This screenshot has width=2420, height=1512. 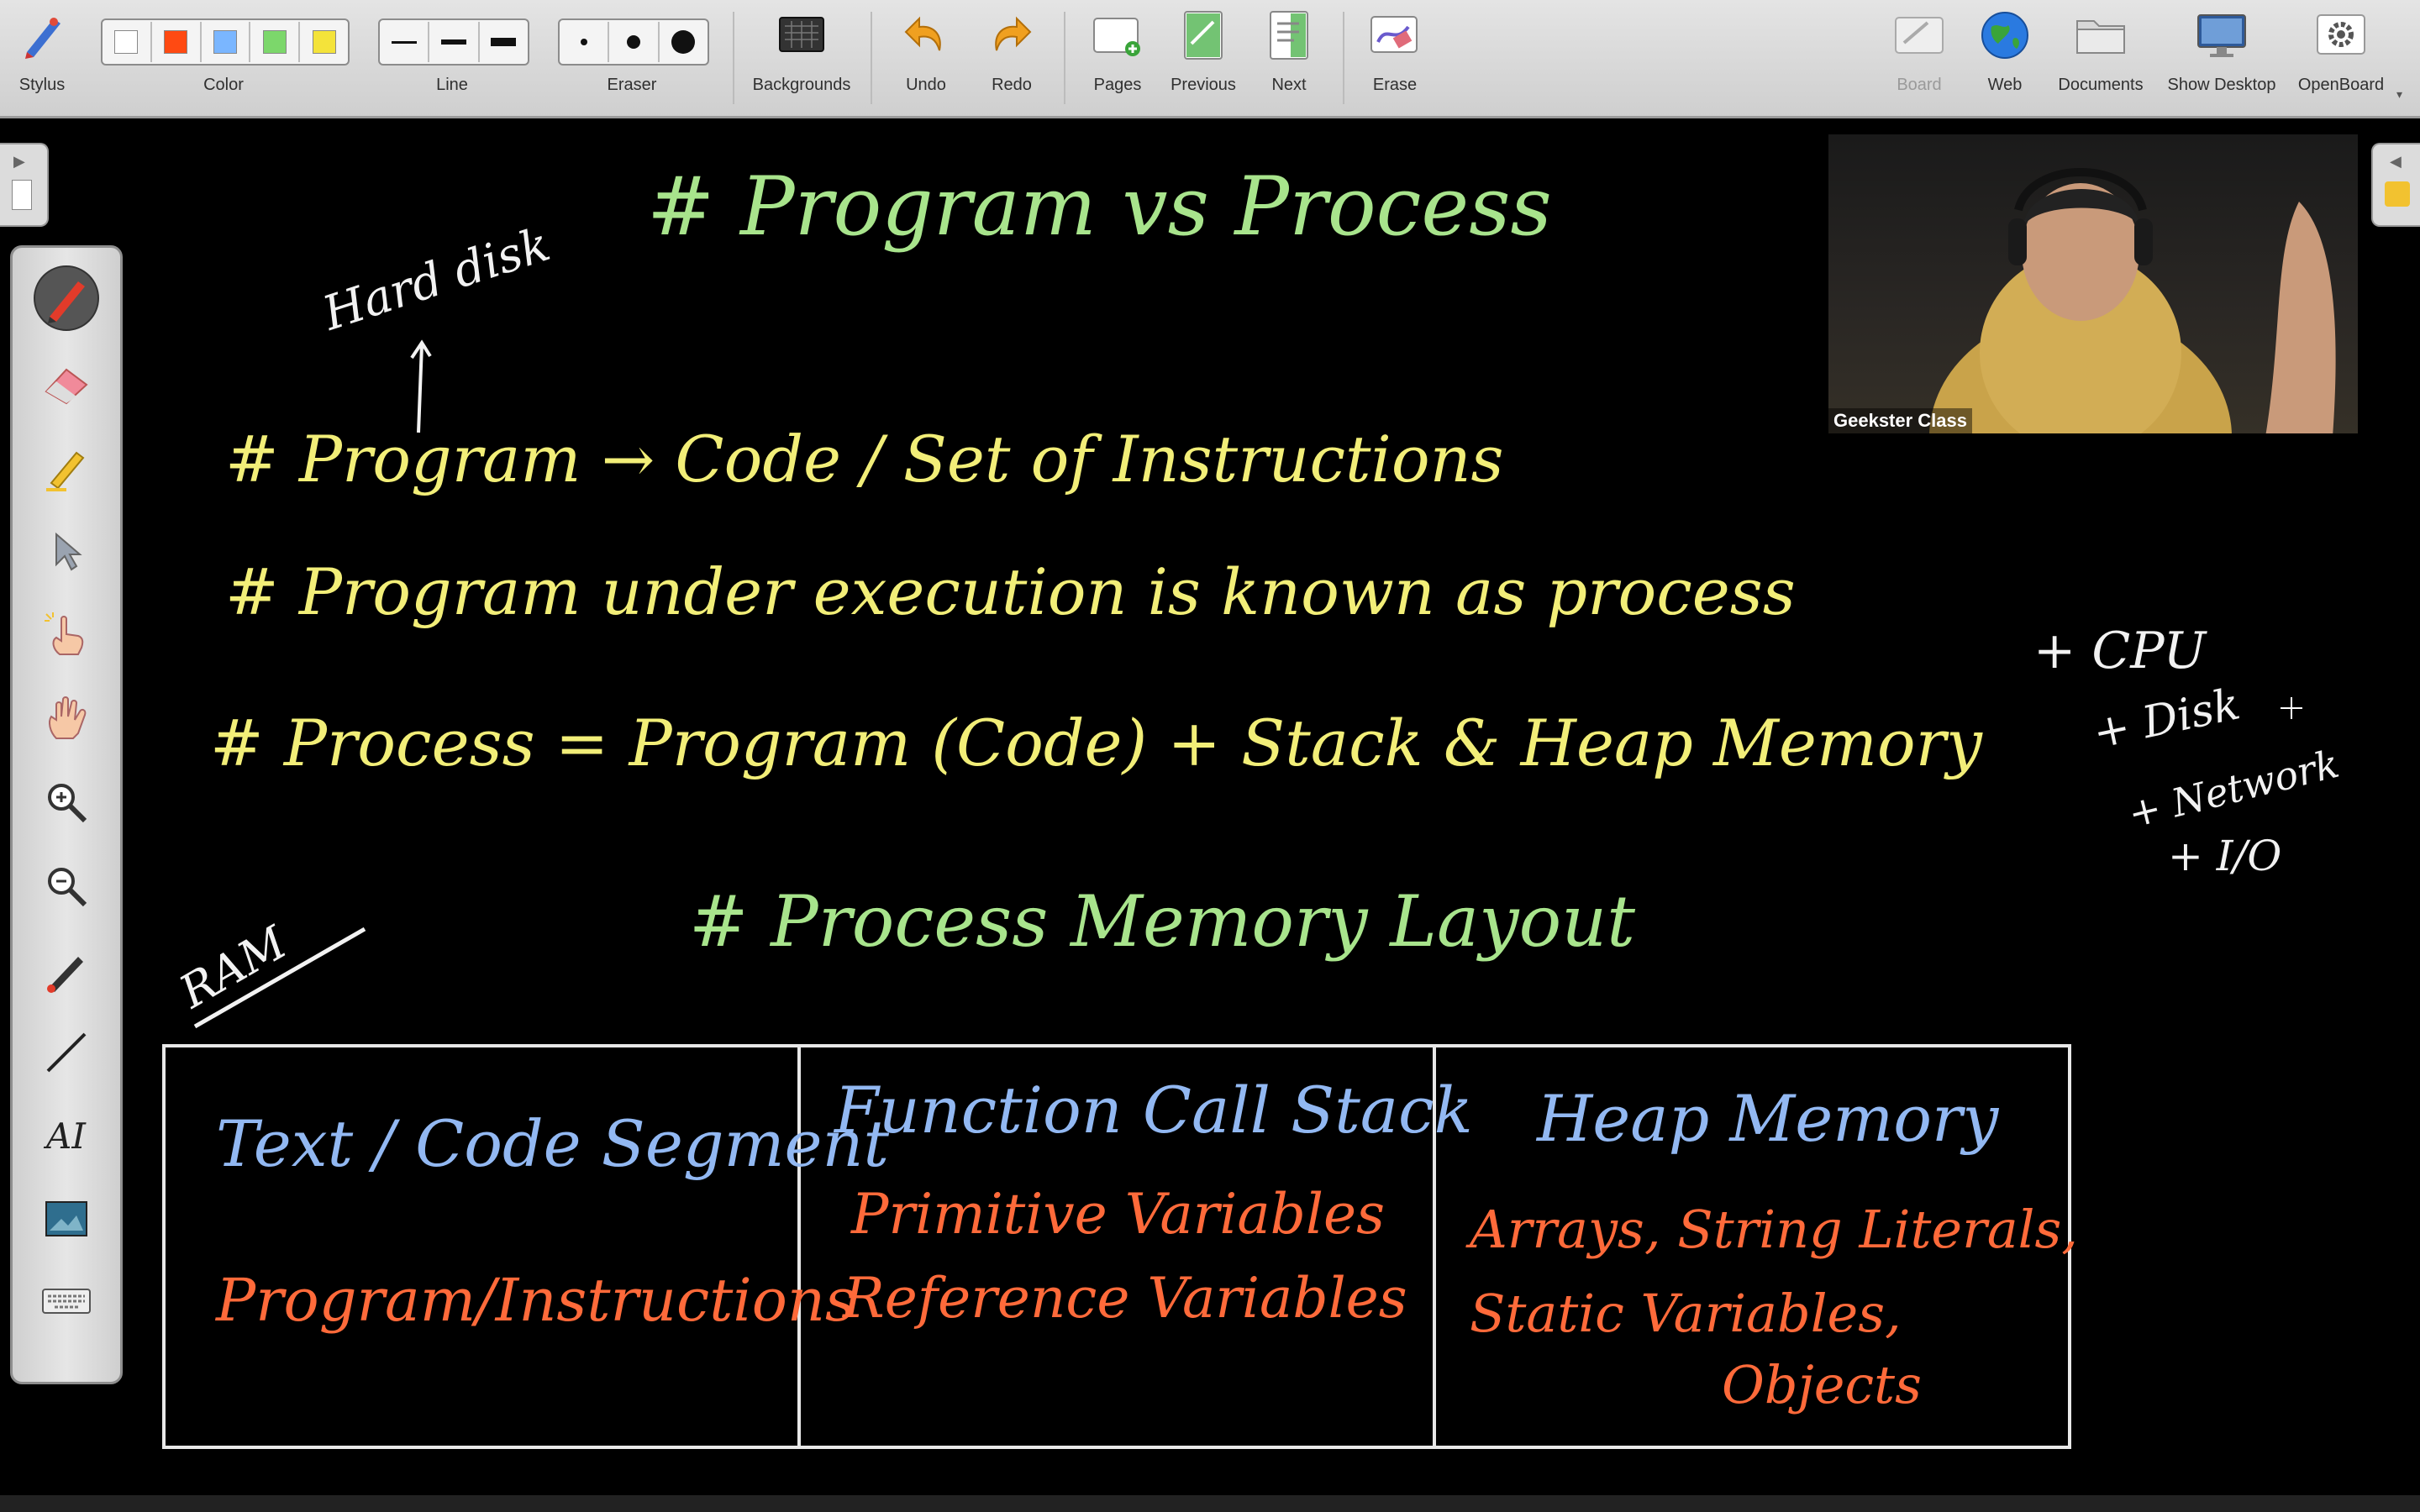 I want to click on eraser-tool-icon, so click(x=66, y=383).